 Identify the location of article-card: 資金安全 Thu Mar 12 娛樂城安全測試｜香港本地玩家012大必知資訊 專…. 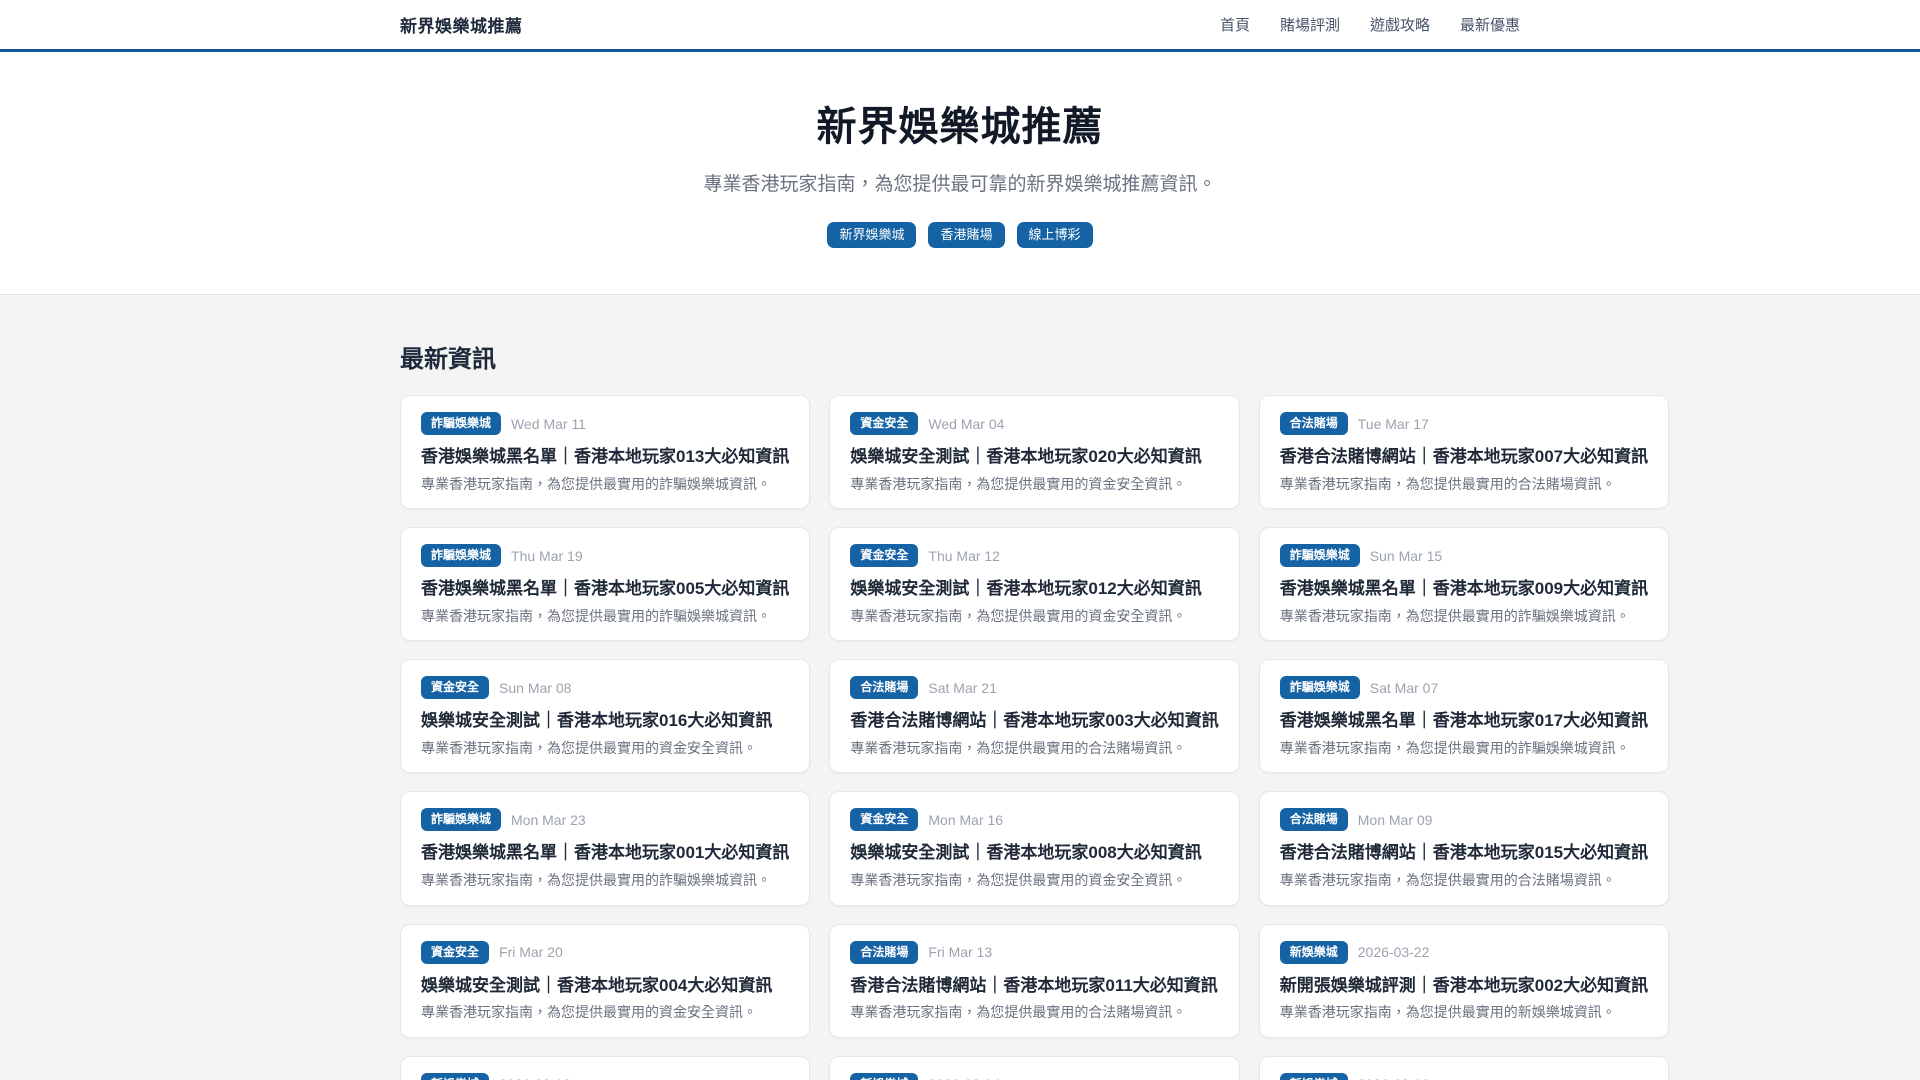
(1034, 584).